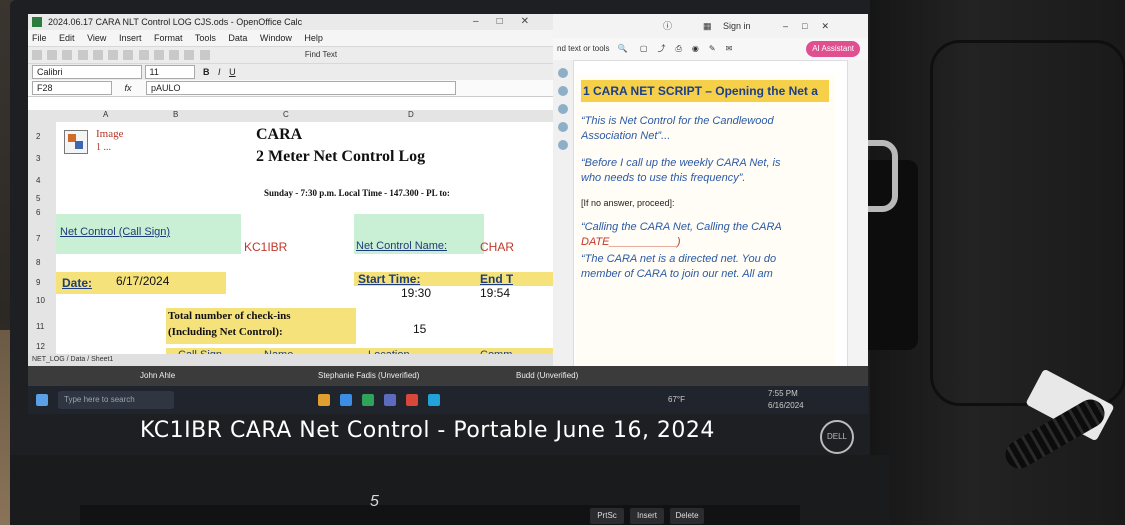 The image size is (1125, 525). Describe the element at coordinates (786, 403) in the screenshot. I see `clock-date: 6/16/2024` at that location.